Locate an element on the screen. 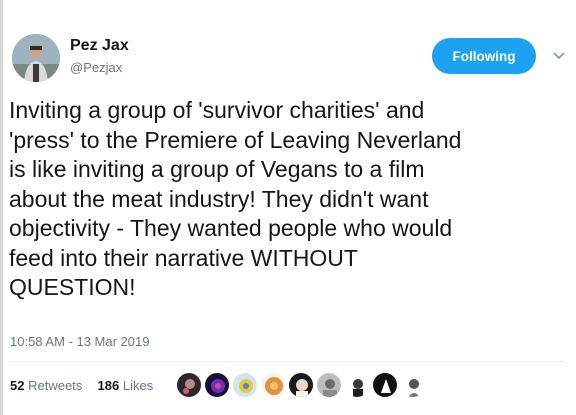 The image size is (576, 415). likes-label: Likes is located at coordinates (138, 385).